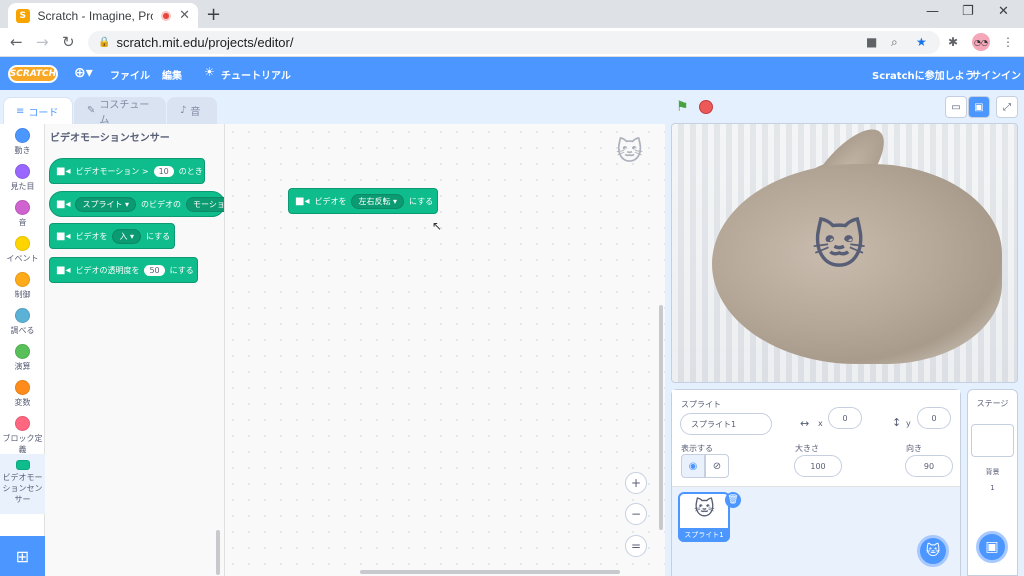 This screenshot has width=1024, height=576. What do you see at coordinates (839, 246) in the screenshot?
I see `cat-sprite-icon: 🐱` at bounding box center [839, 246].